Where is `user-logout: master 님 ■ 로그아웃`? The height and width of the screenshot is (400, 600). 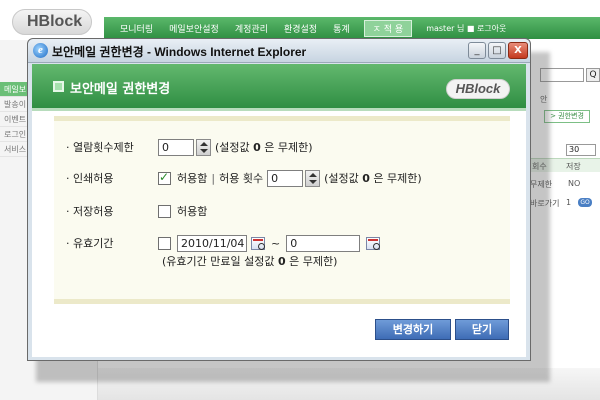 user-logout: master 님 ■ 로그아웃 is located at coordinates (466, 28).